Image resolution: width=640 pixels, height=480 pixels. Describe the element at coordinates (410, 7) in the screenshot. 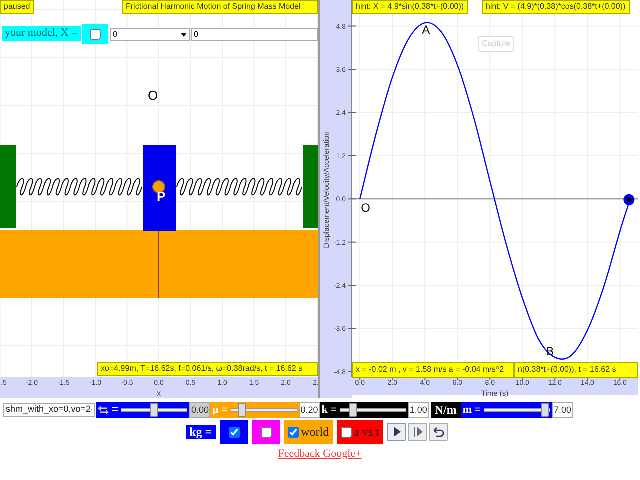

I see `hint-label: hint: X = 4.9*sin(0.38*t+(0.00))` at that location.